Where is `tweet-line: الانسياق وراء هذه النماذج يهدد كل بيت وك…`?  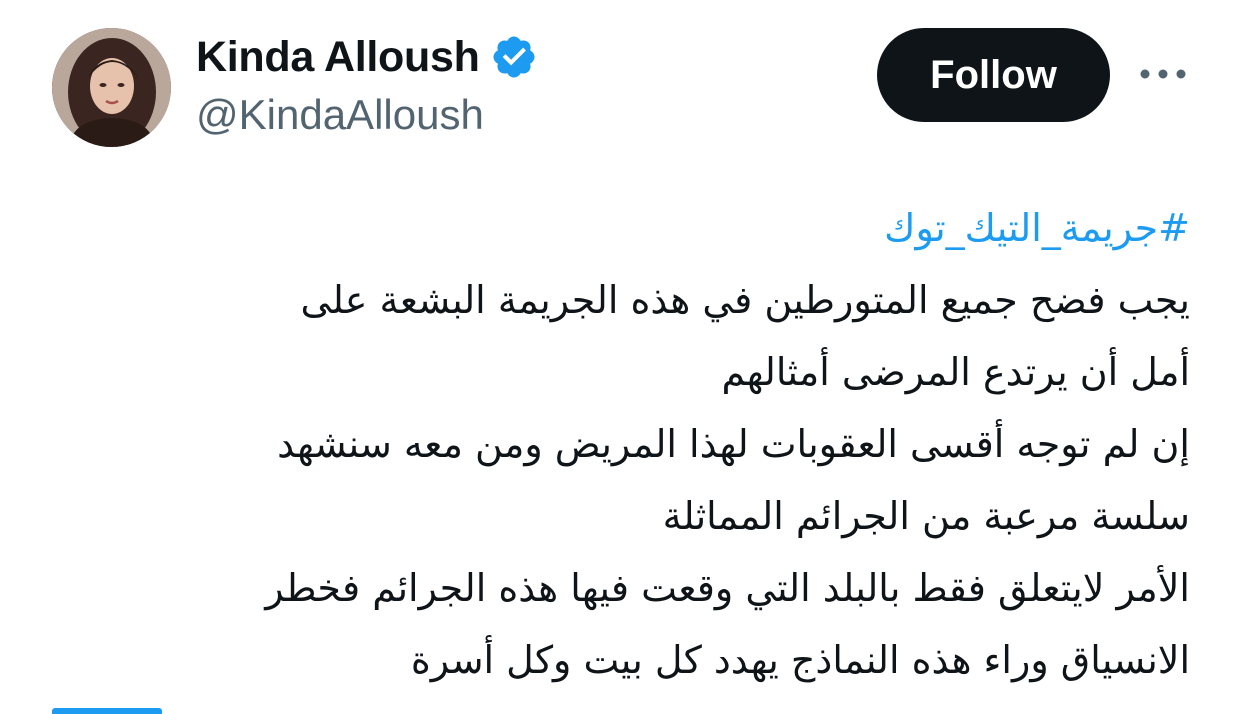
tweet-line: الانسياق وراء هذه النماذج يهدد كل بيت وك… is located at coordinates (800, 660).